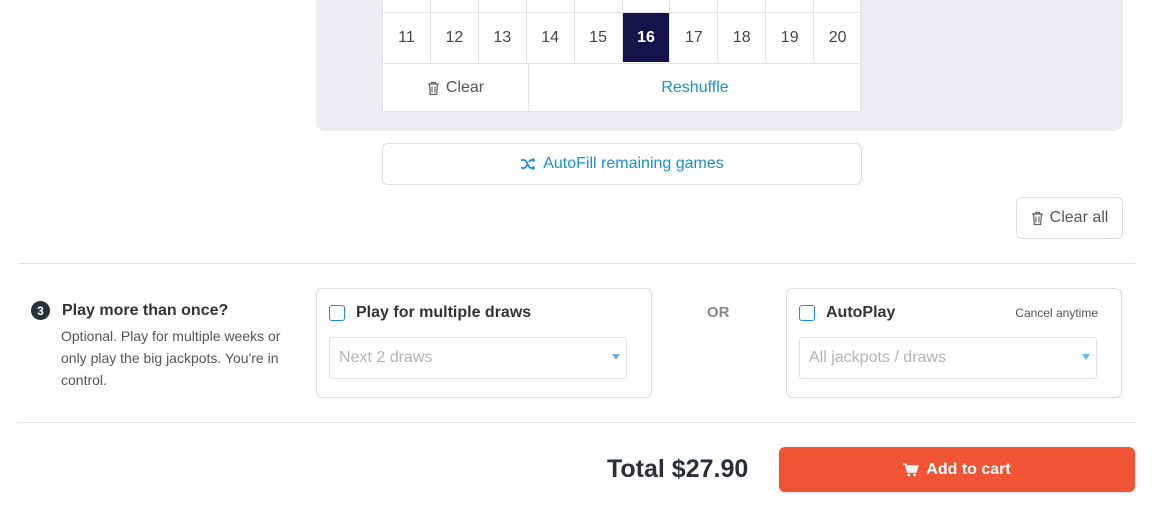 This screenshot has height=514, width=1155. I want to click on grid-actions: Clear Reshuffle, so click(622, 87).